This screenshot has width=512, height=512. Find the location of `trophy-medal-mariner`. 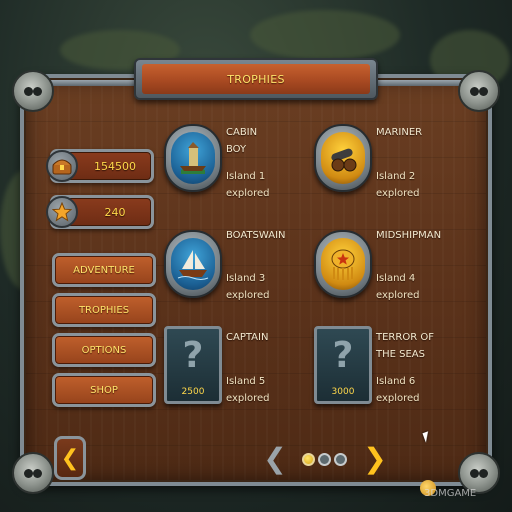

trophy-medal-mariner is located at coordinates (343, 158).